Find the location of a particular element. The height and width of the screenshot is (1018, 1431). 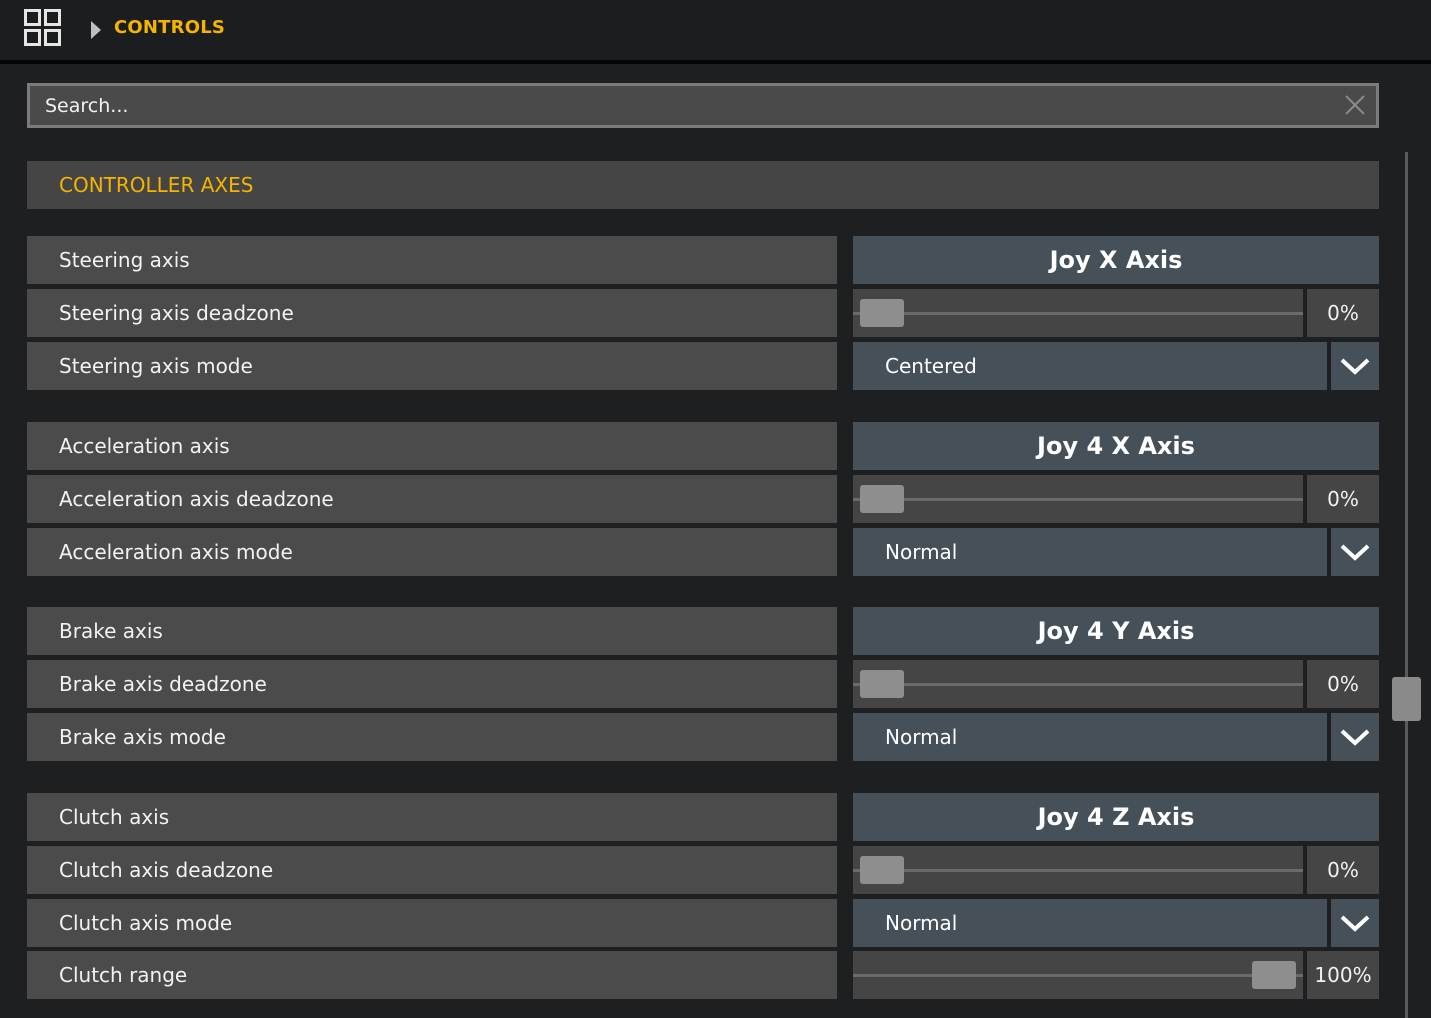

acceleration-axis-row: Acceleration axis is located at coordinates (432, 446).